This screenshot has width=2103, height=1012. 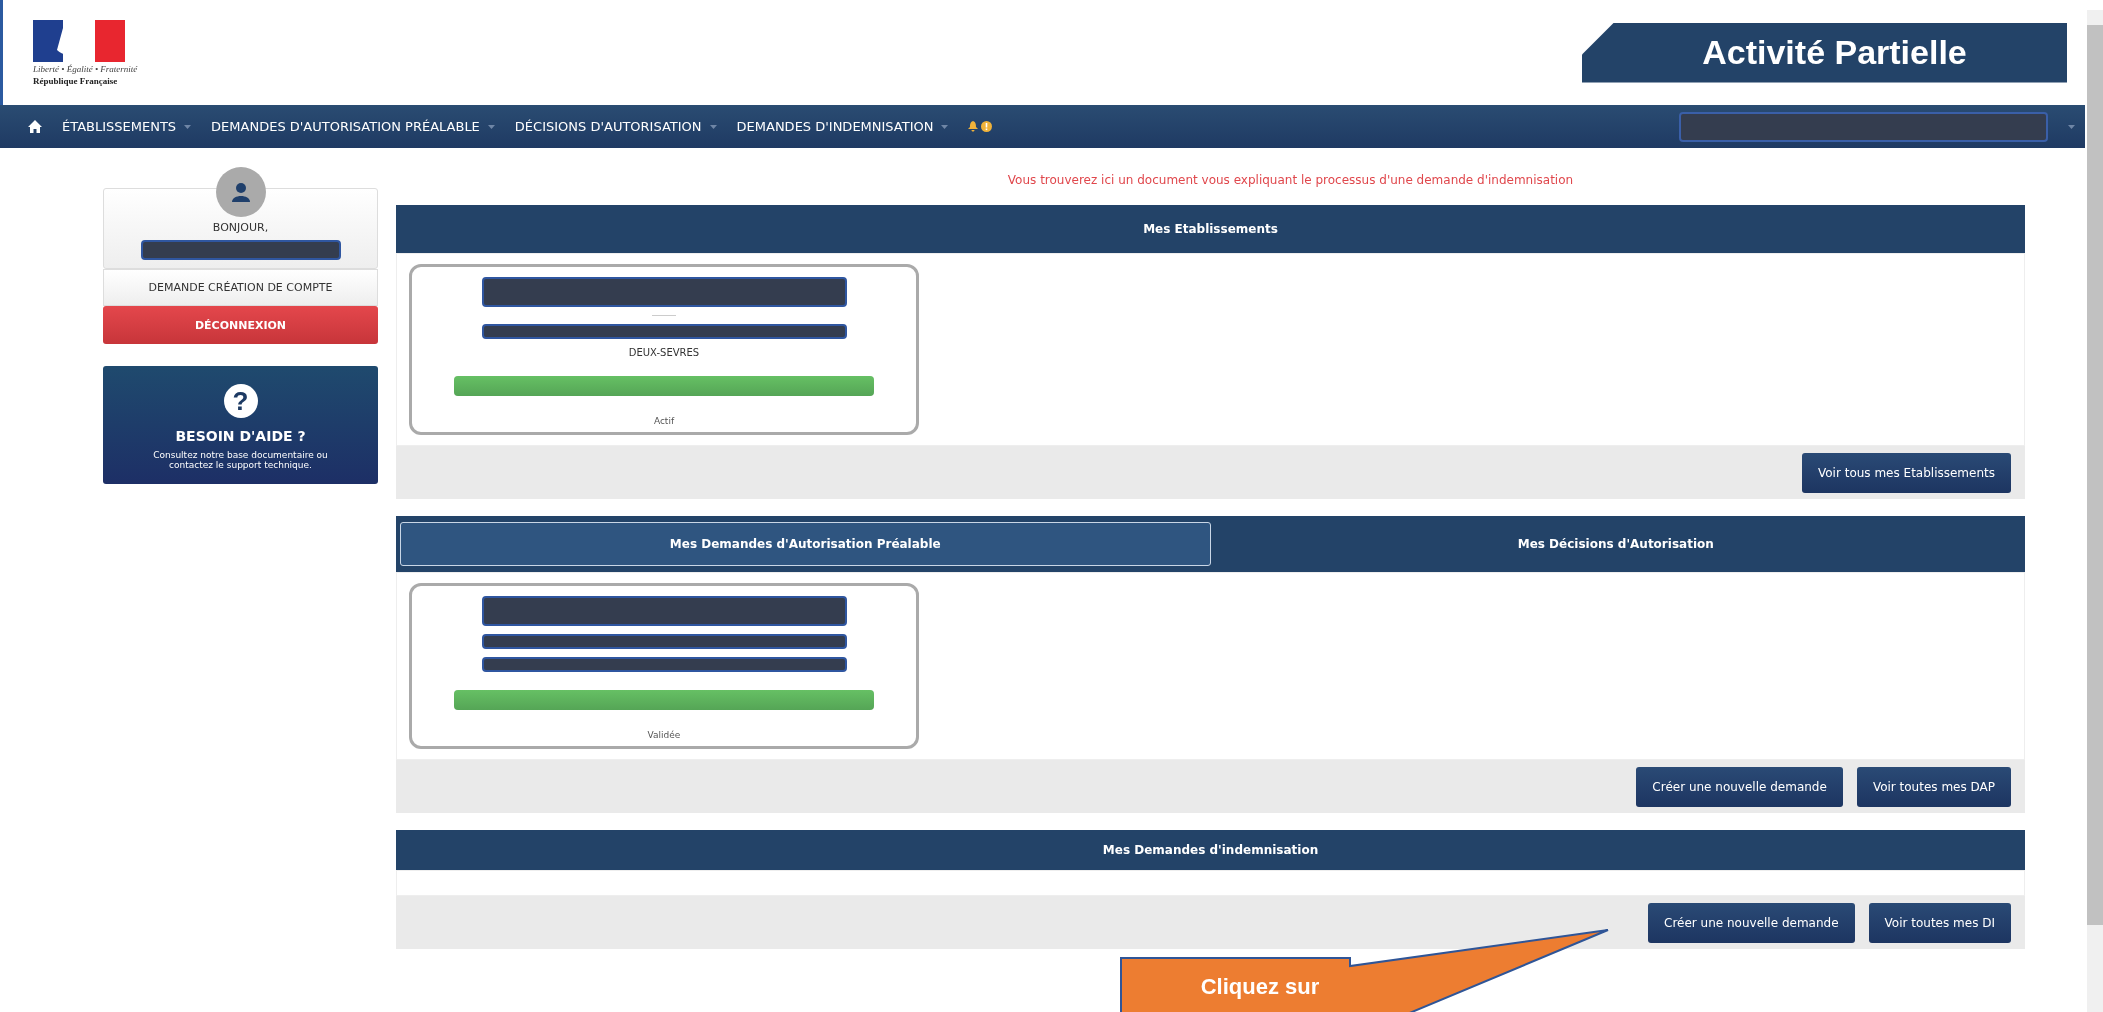 What do you see at coordinates (1290, 180) in the screenshot?
I see `document-link: Vous trouverez ici un document vous expliquant le processus d'une demande d'indemnisation` at bounding box center [1290, 180].